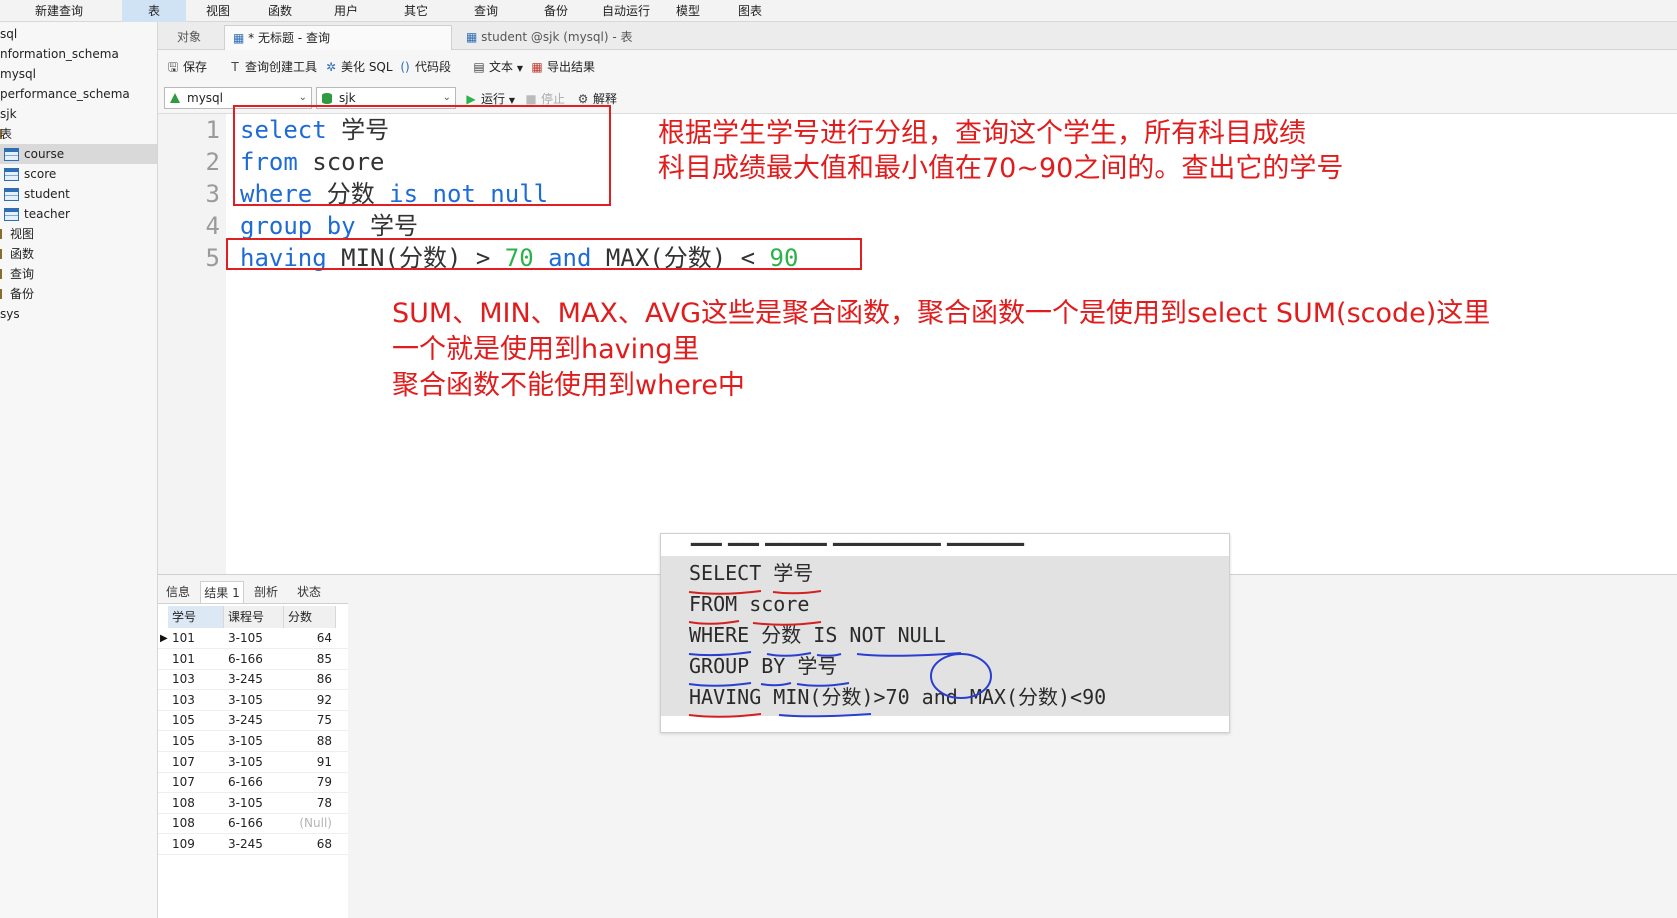  Describe the element at coordinates (272, 67) in the screenshot. I see `query-builder-button: T 查询创建工具` at that location.